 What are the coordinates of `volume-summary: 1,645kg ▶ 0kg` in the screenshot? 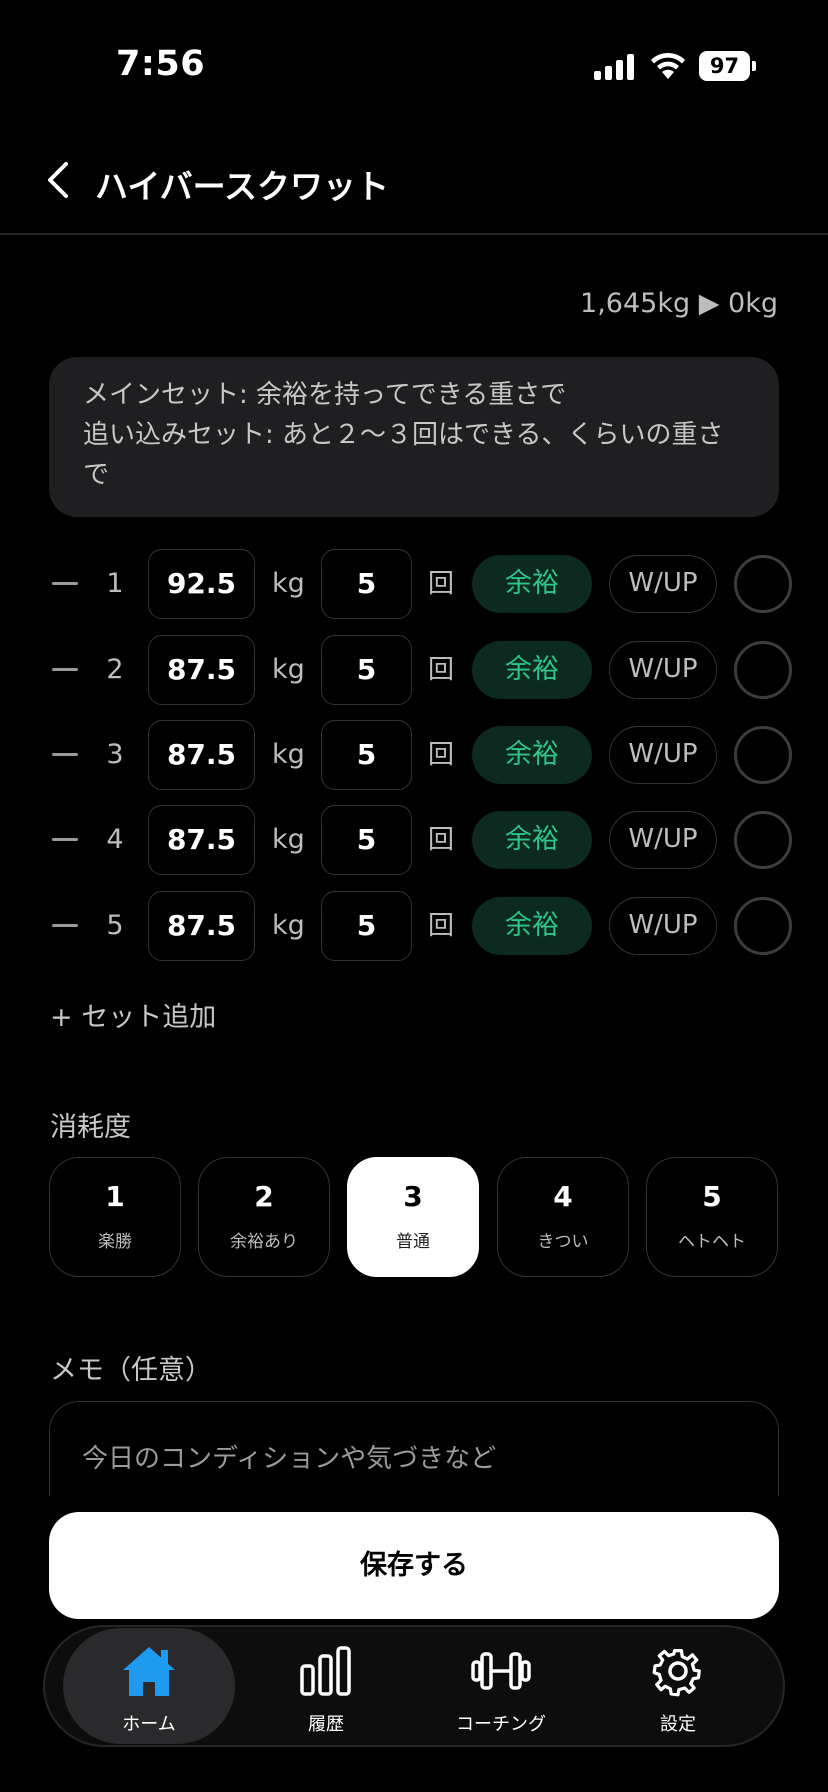 It's located at (679, 303).